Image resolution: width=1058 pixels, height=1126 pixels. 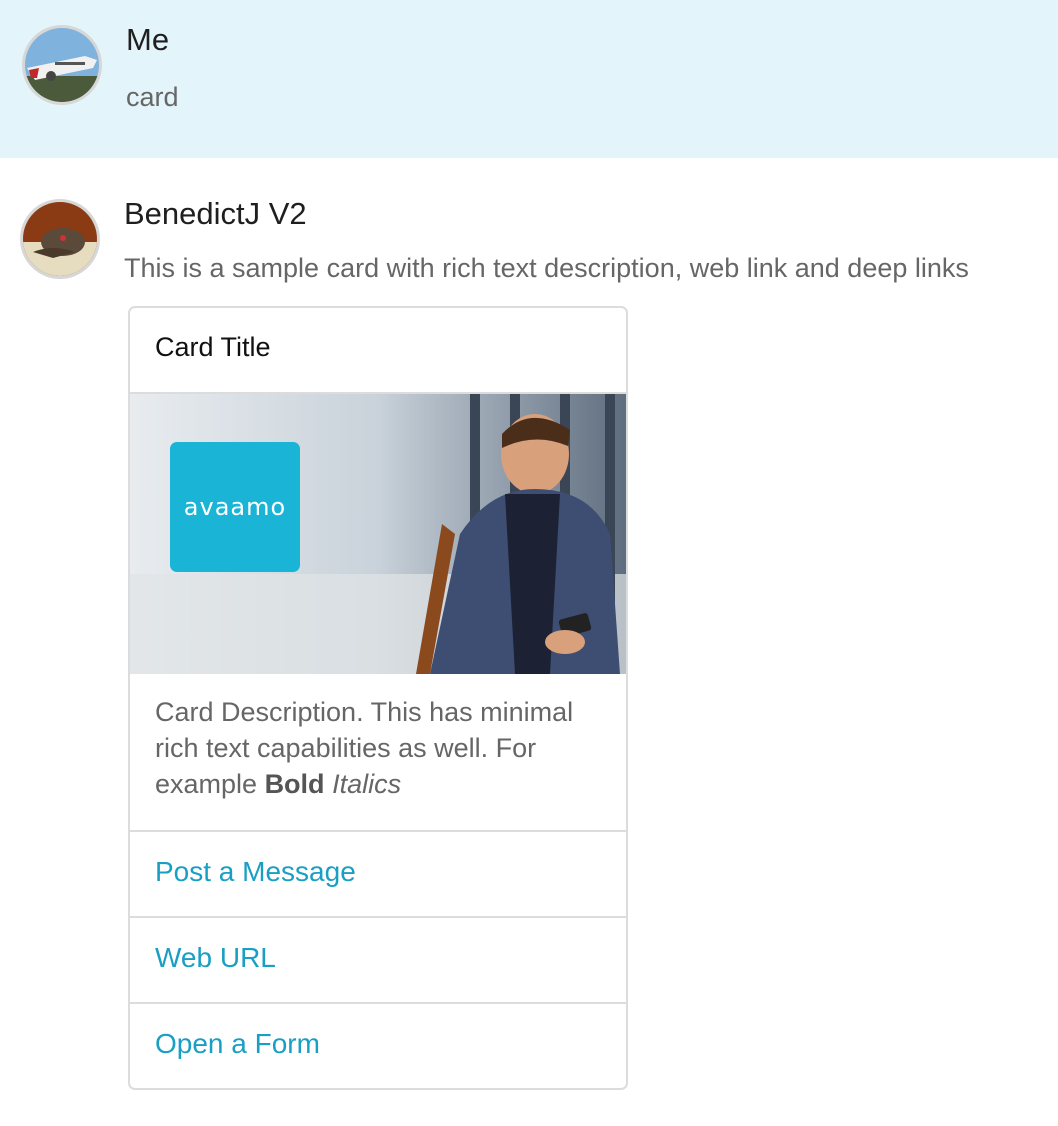 I want to click on my-avatar, so click(x=62, y=65).